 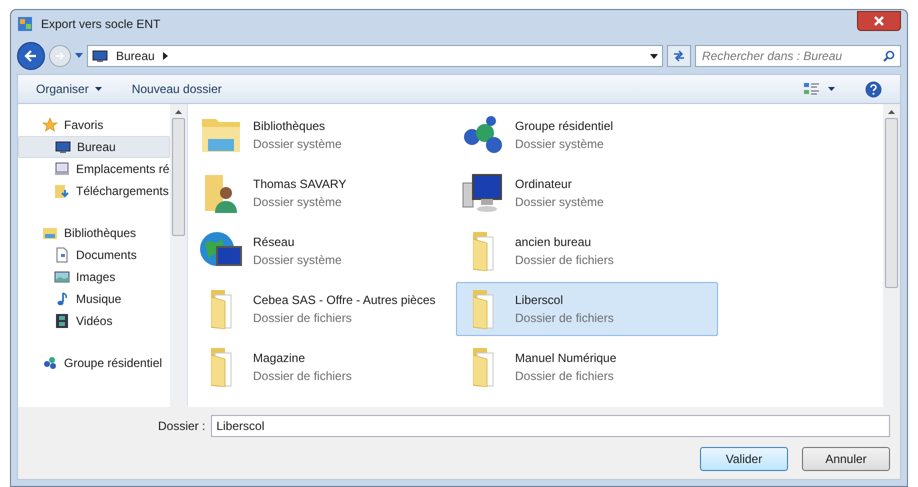 What do you see at coordinates (587, 135) in the screenshot?
I see `file-item: Groupe résidentiel Dossier système` at bounding box center [587, 135].